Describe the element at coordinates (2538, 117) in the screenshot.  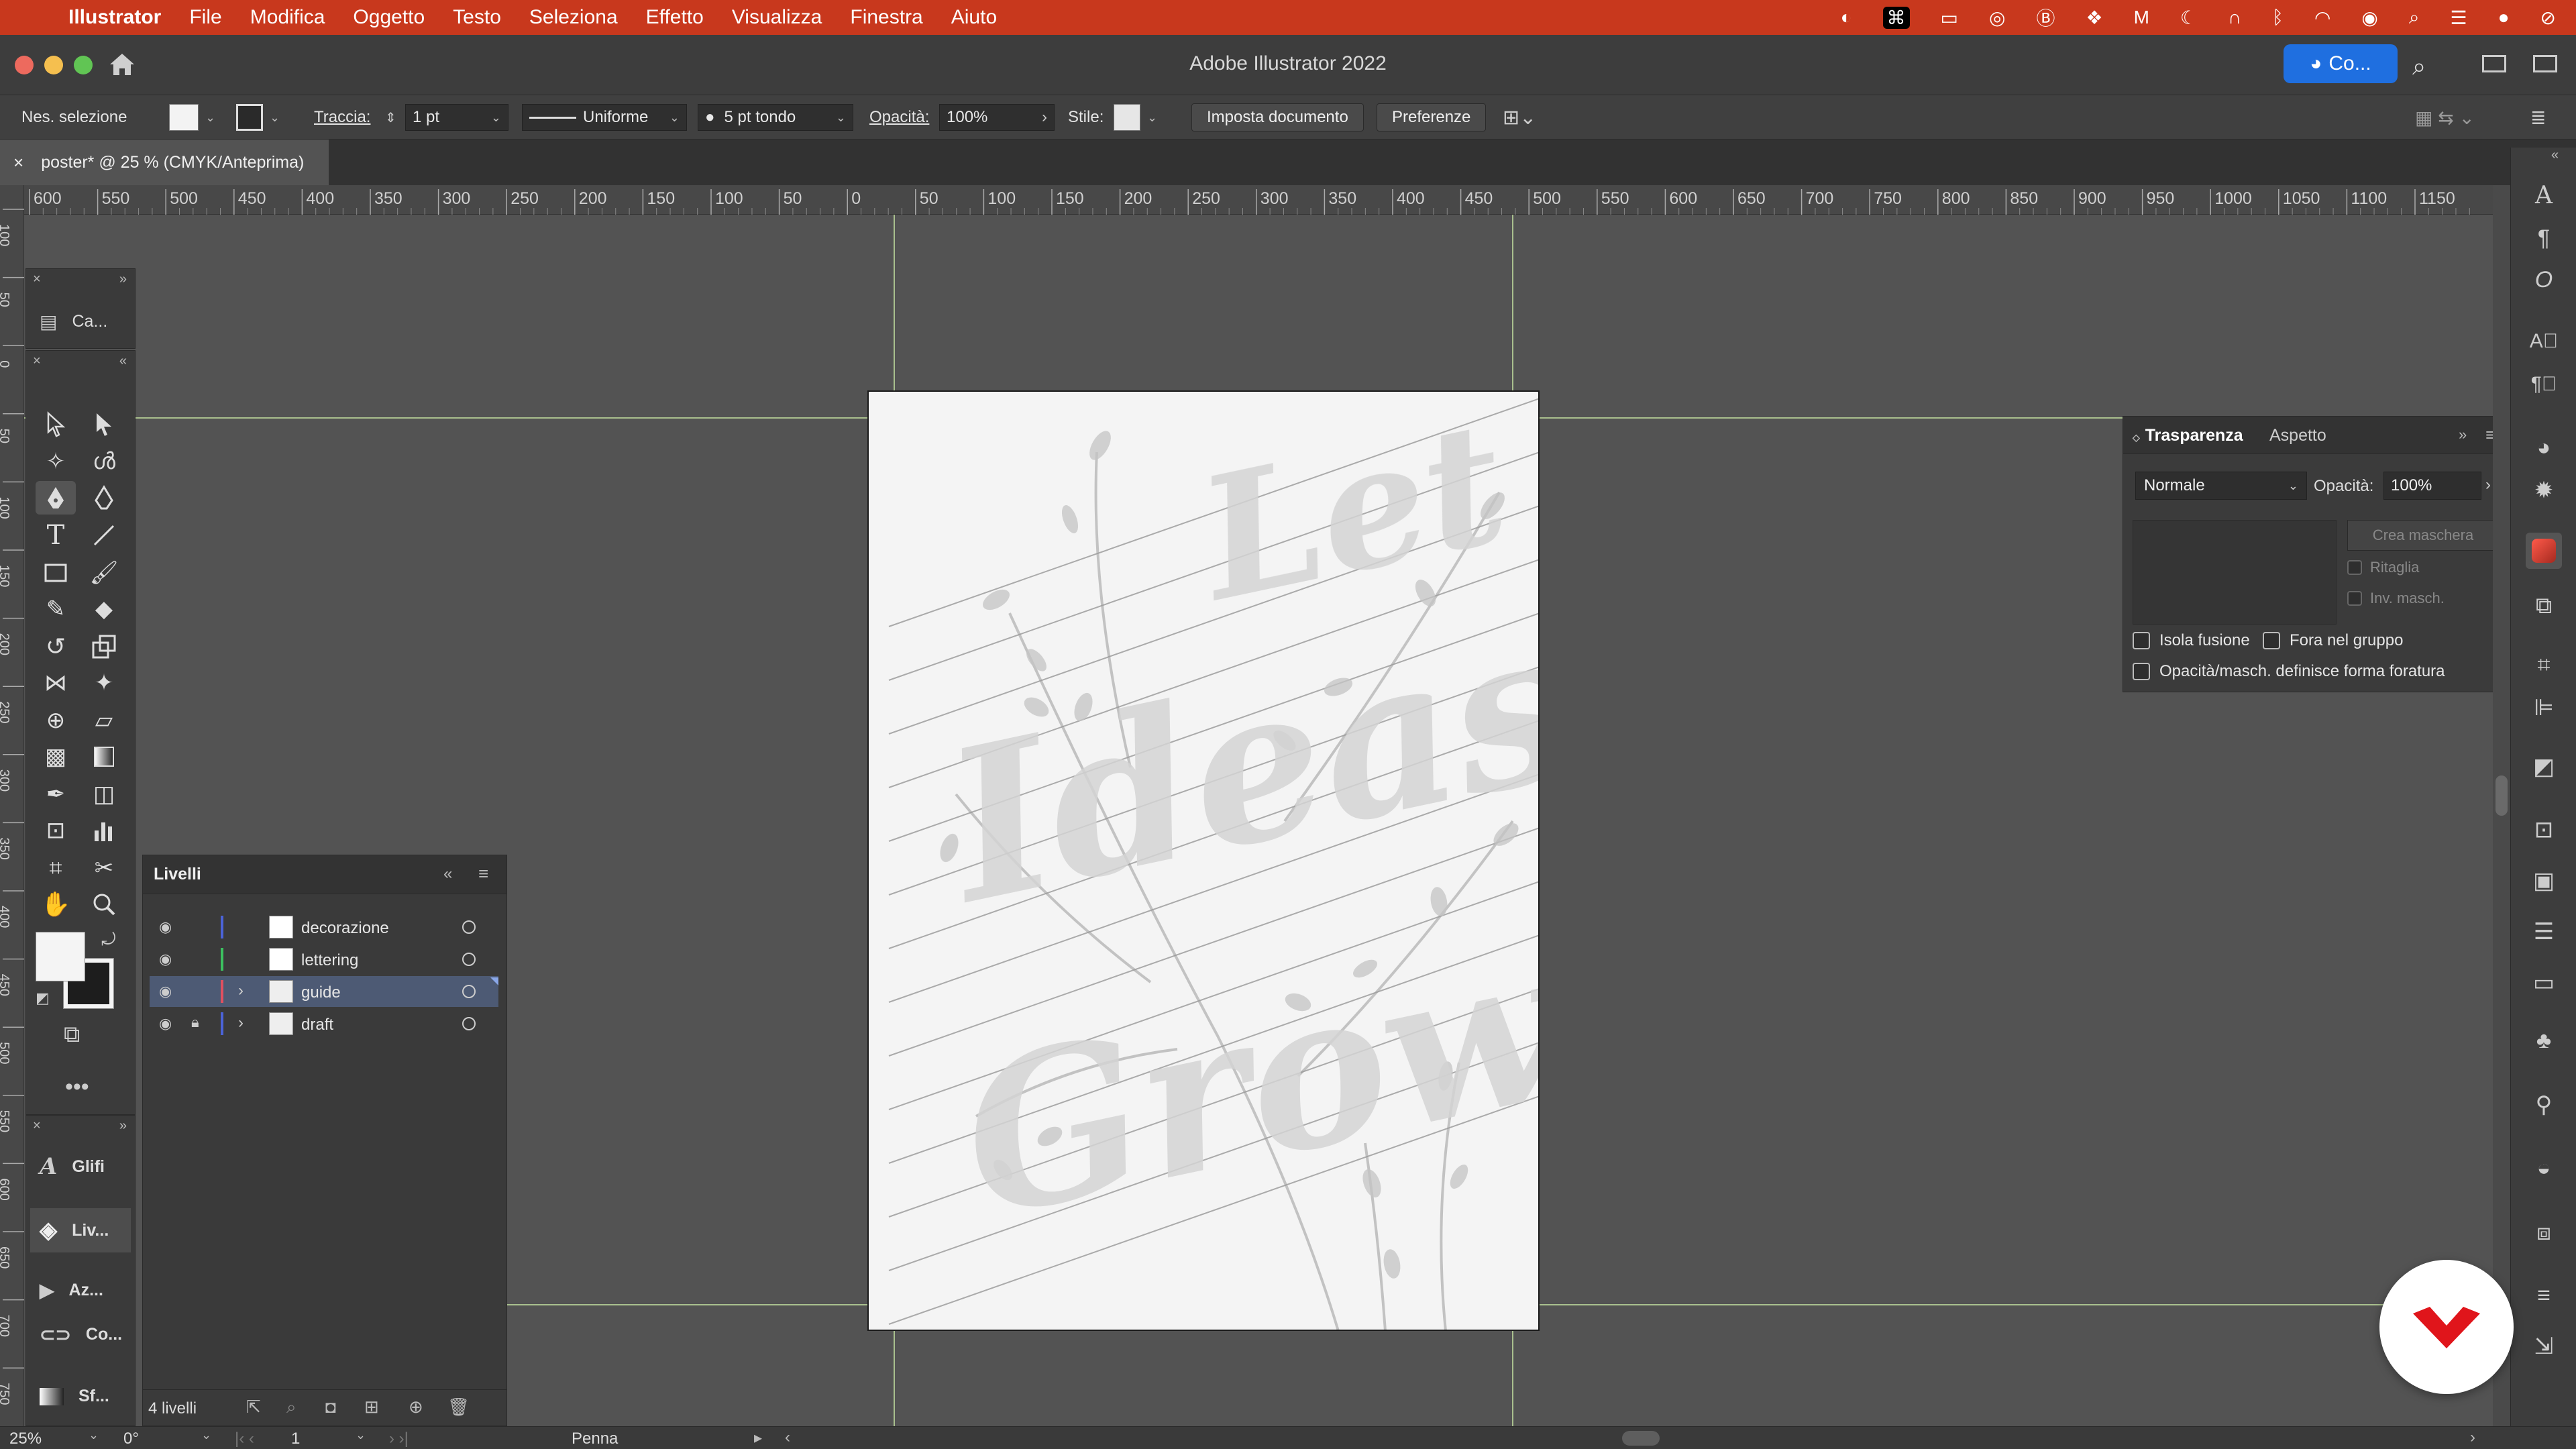
I see `control-bar-menu-icon: ≣` at that location.